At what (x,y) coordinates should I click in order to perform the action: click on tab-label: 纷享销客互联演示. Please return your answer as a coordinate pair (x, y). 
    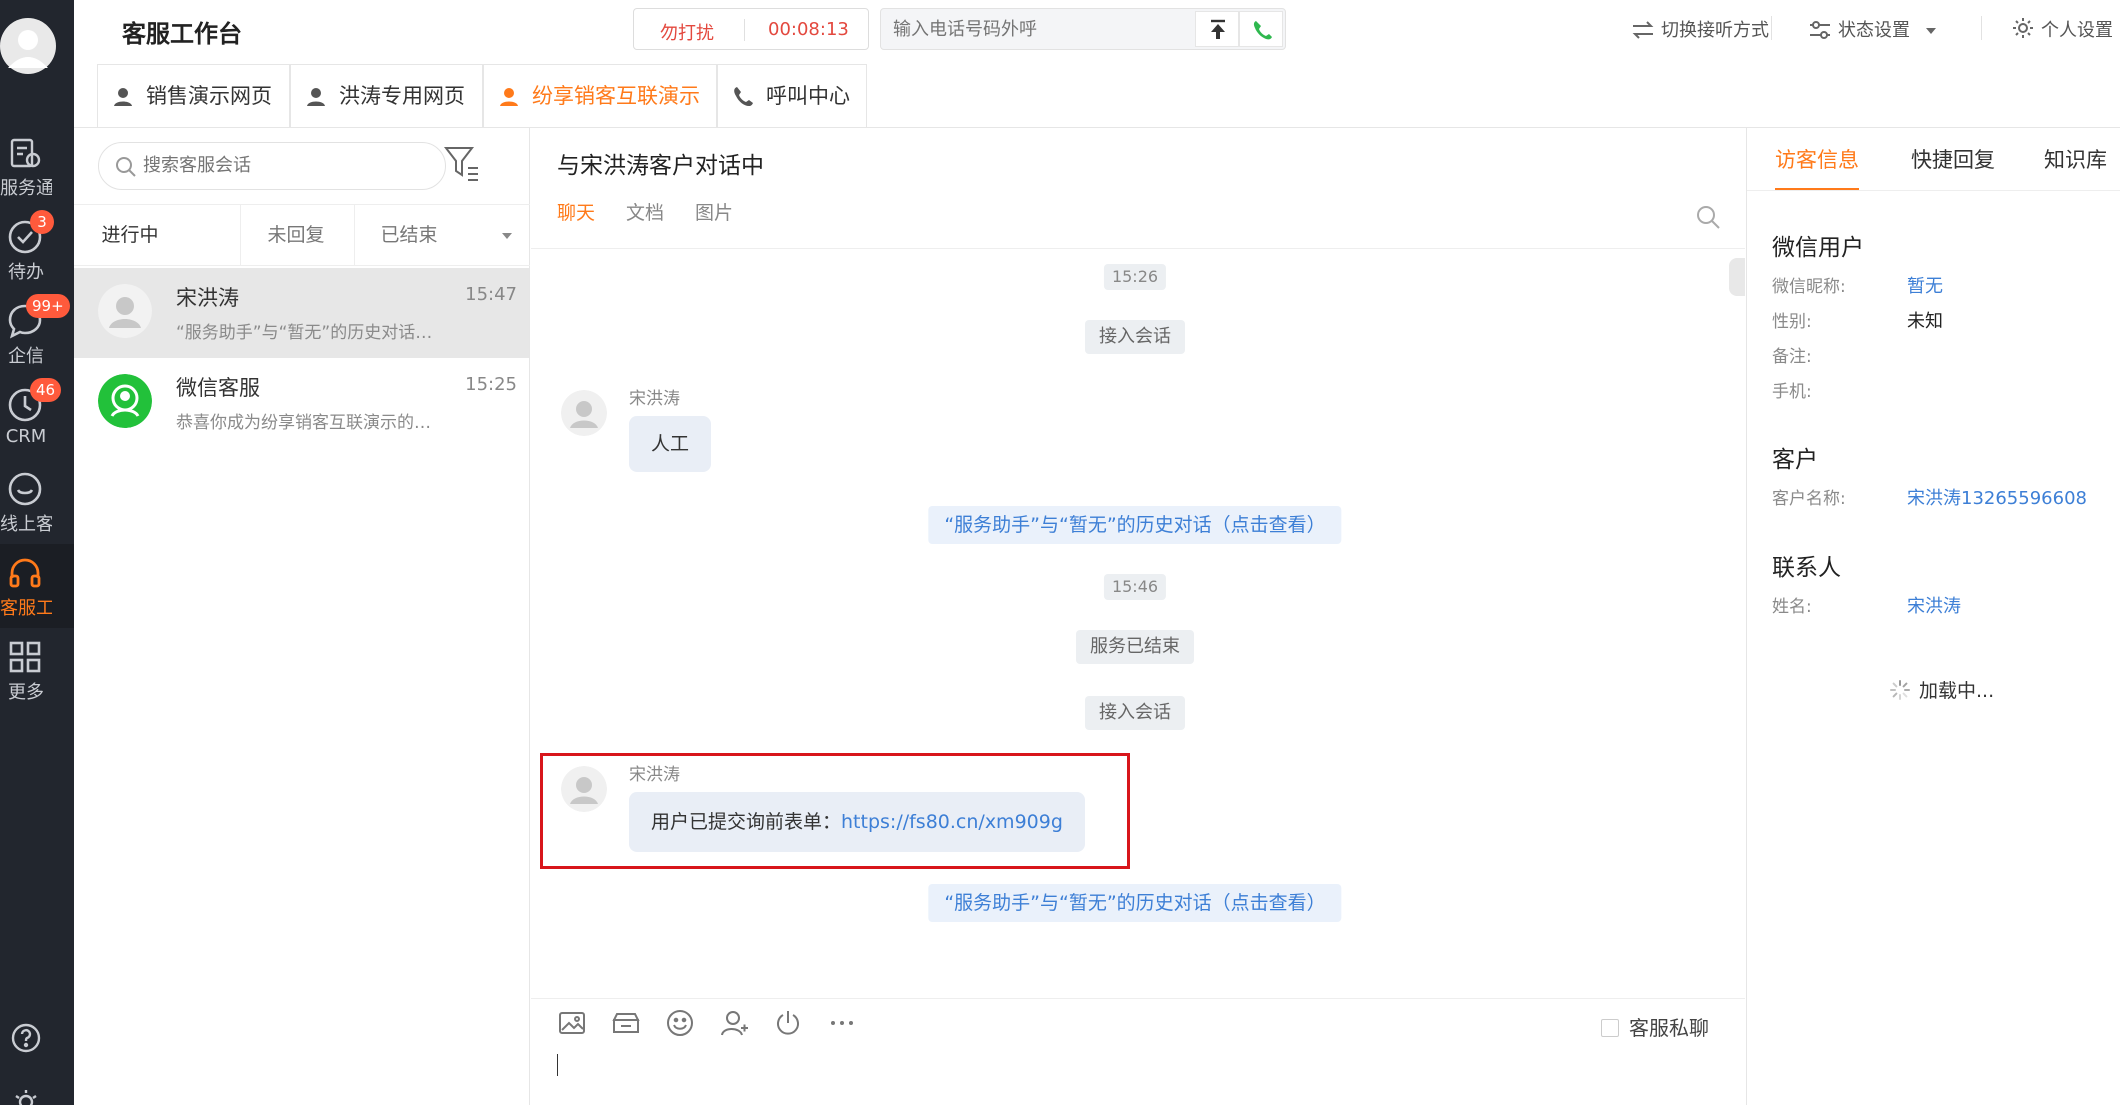
    Looking at the image, I should click on (616, 96).